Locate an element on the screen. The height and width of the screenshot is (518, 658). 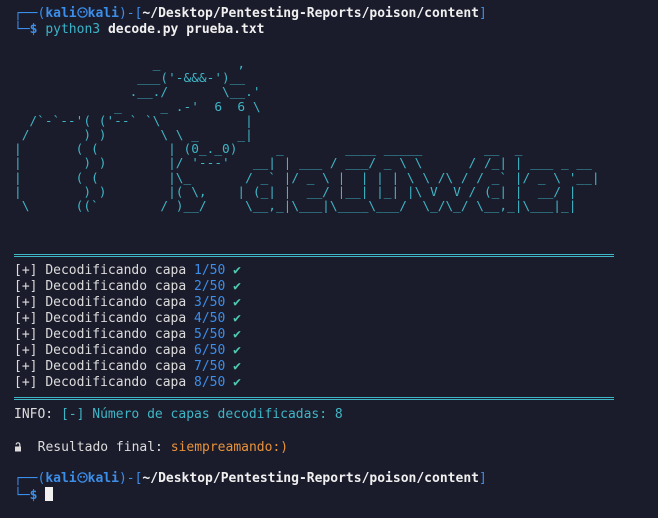
result-line: Resultado final: siempreamando:) is located at coordinates (151, 448).